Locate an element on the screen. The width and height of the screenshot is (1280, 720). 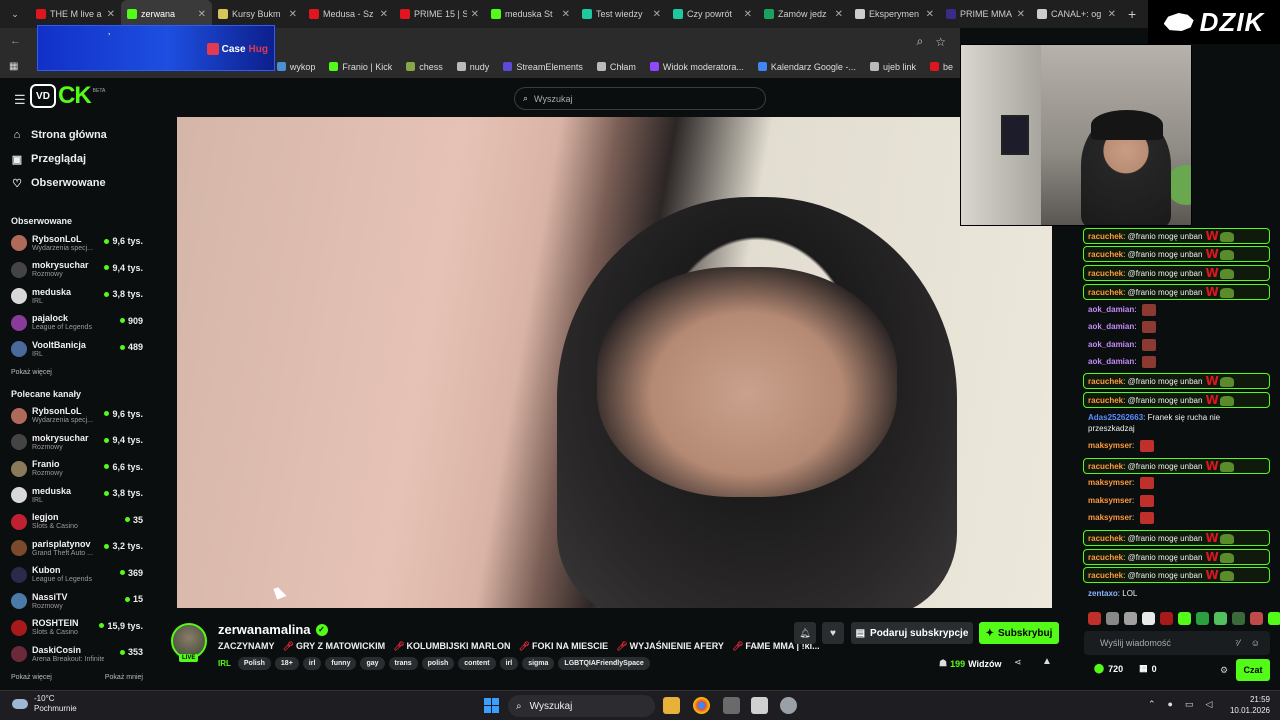
emoji-icon: ☺ is located at coordinates (1255, 643).